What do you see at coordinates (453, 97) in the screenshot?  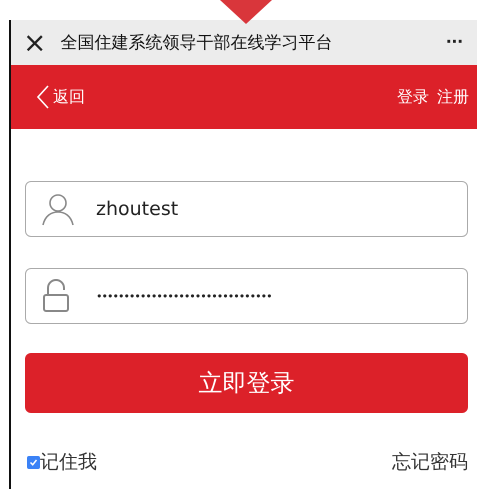 I see `register-link: 注册` at bounding box center [453, 97].